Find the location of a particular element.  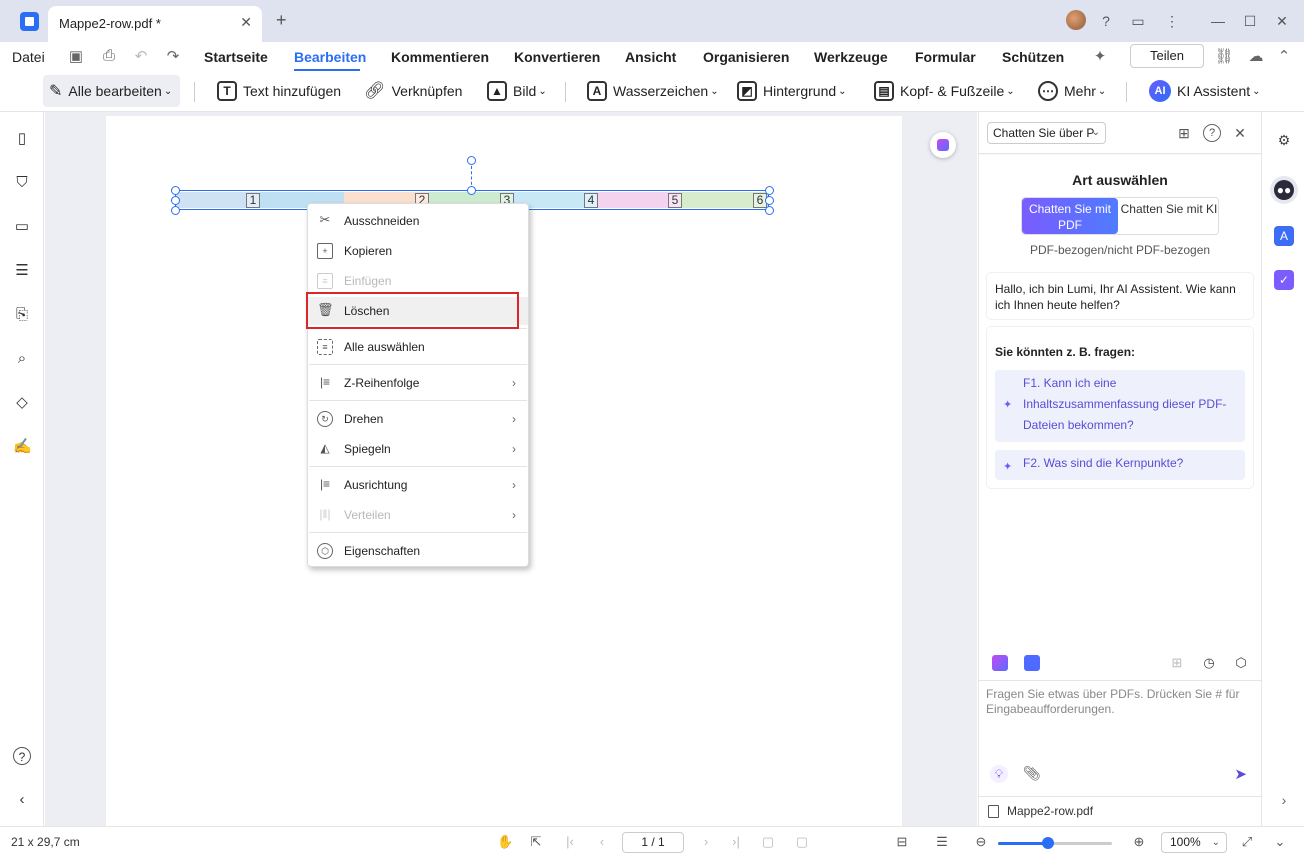

first-page-icon: |‹ is located at coordinates (570, 842).